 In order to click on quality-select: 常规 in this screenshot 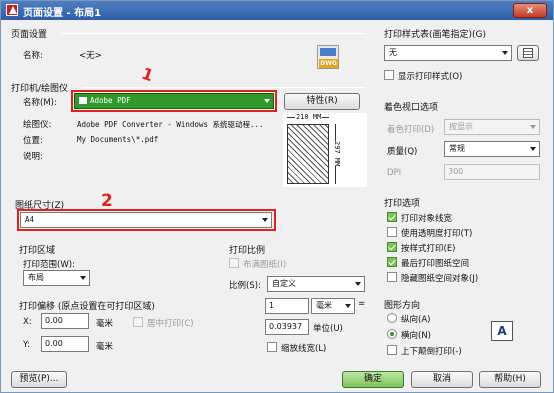, I will do `click(492, 149)`.